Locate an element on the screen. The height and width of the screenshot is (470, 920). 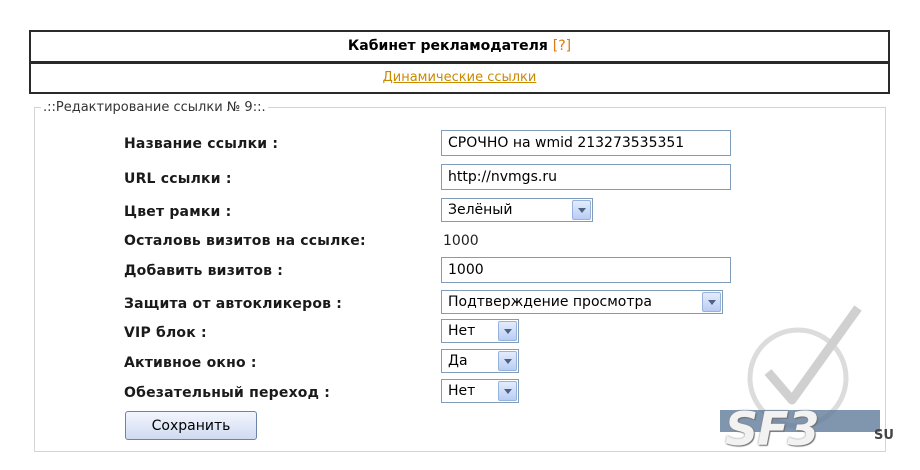
dynamic-links-link: Динамические ссылки is located at coordinates (460, 77).